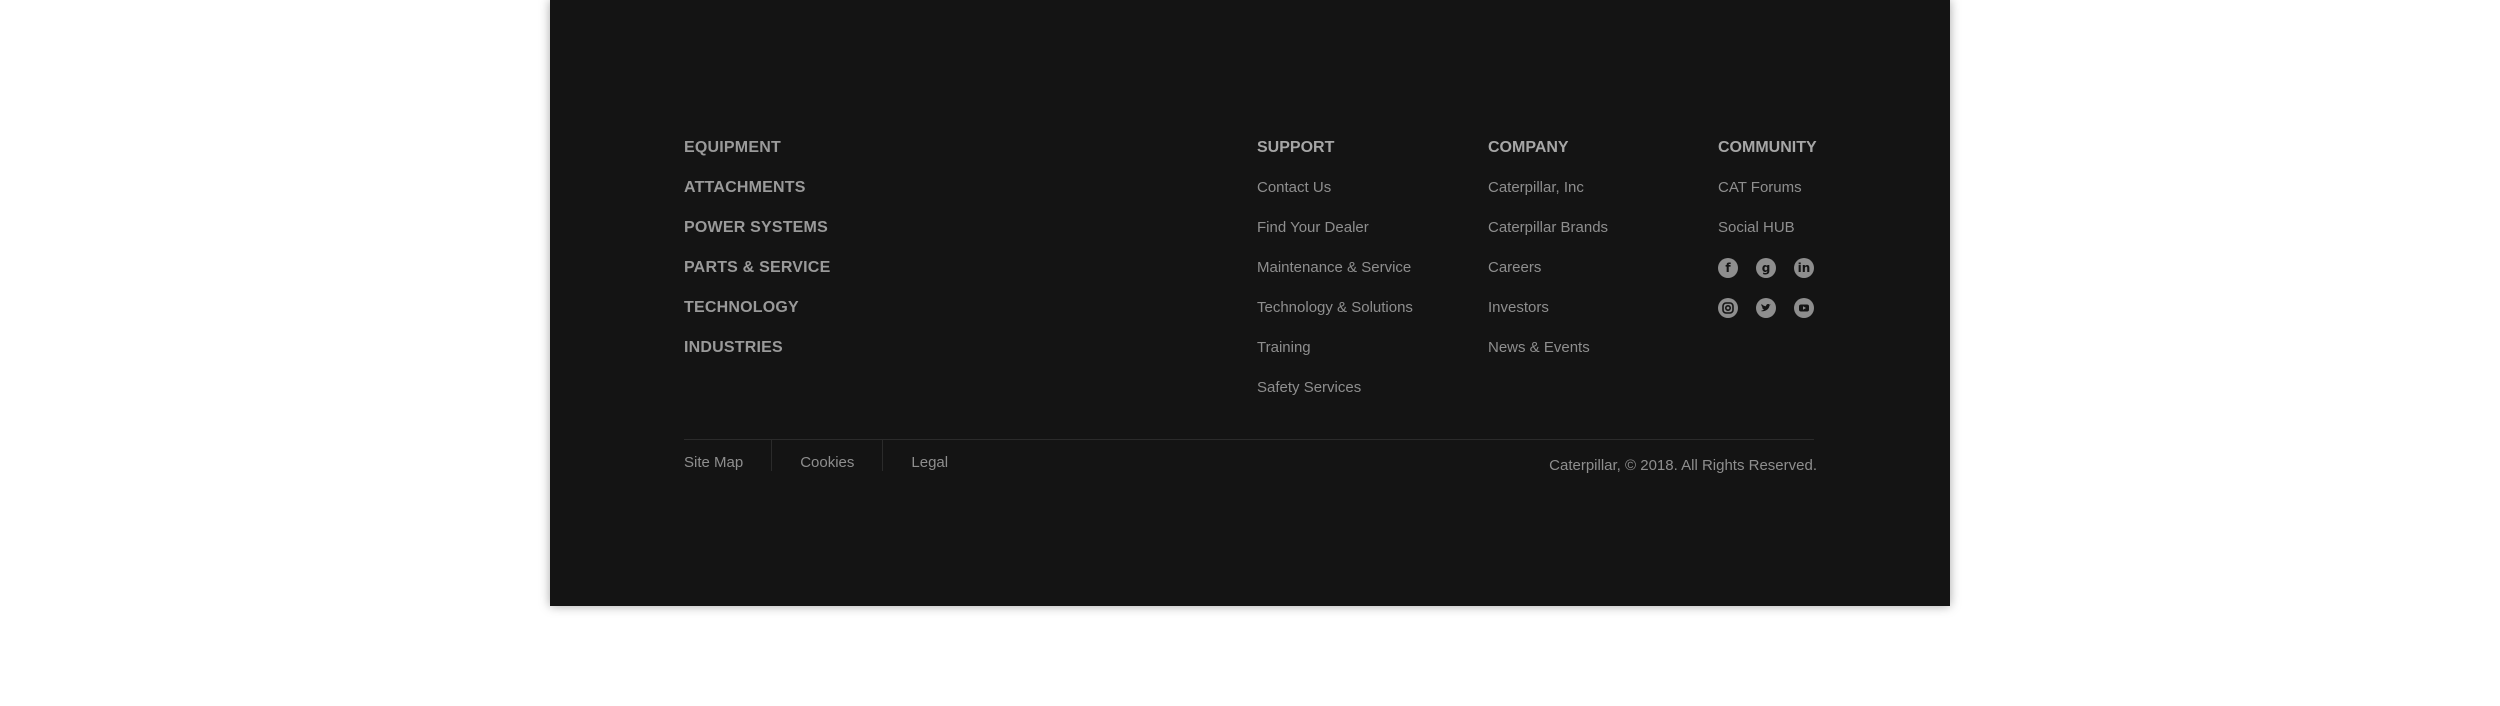  What do you see at coordinates (1804, 308) in the screenshot?
I see `youtube-icon` at bounding box center [1804, 308].